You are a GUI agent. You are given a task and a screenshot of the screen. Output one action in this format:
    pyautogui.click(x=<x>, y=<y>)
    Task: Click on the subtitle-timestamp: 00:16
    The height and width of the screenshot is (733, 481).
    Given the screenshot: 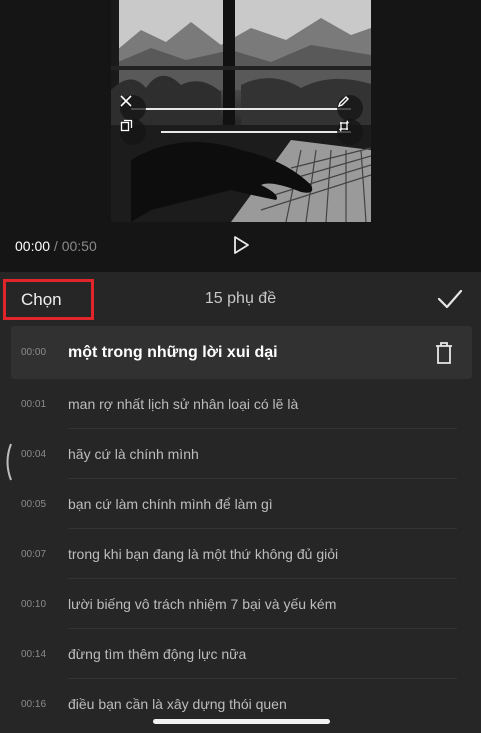 What is the action you would take?
    pyautogui.click(x=34, y=704)
    